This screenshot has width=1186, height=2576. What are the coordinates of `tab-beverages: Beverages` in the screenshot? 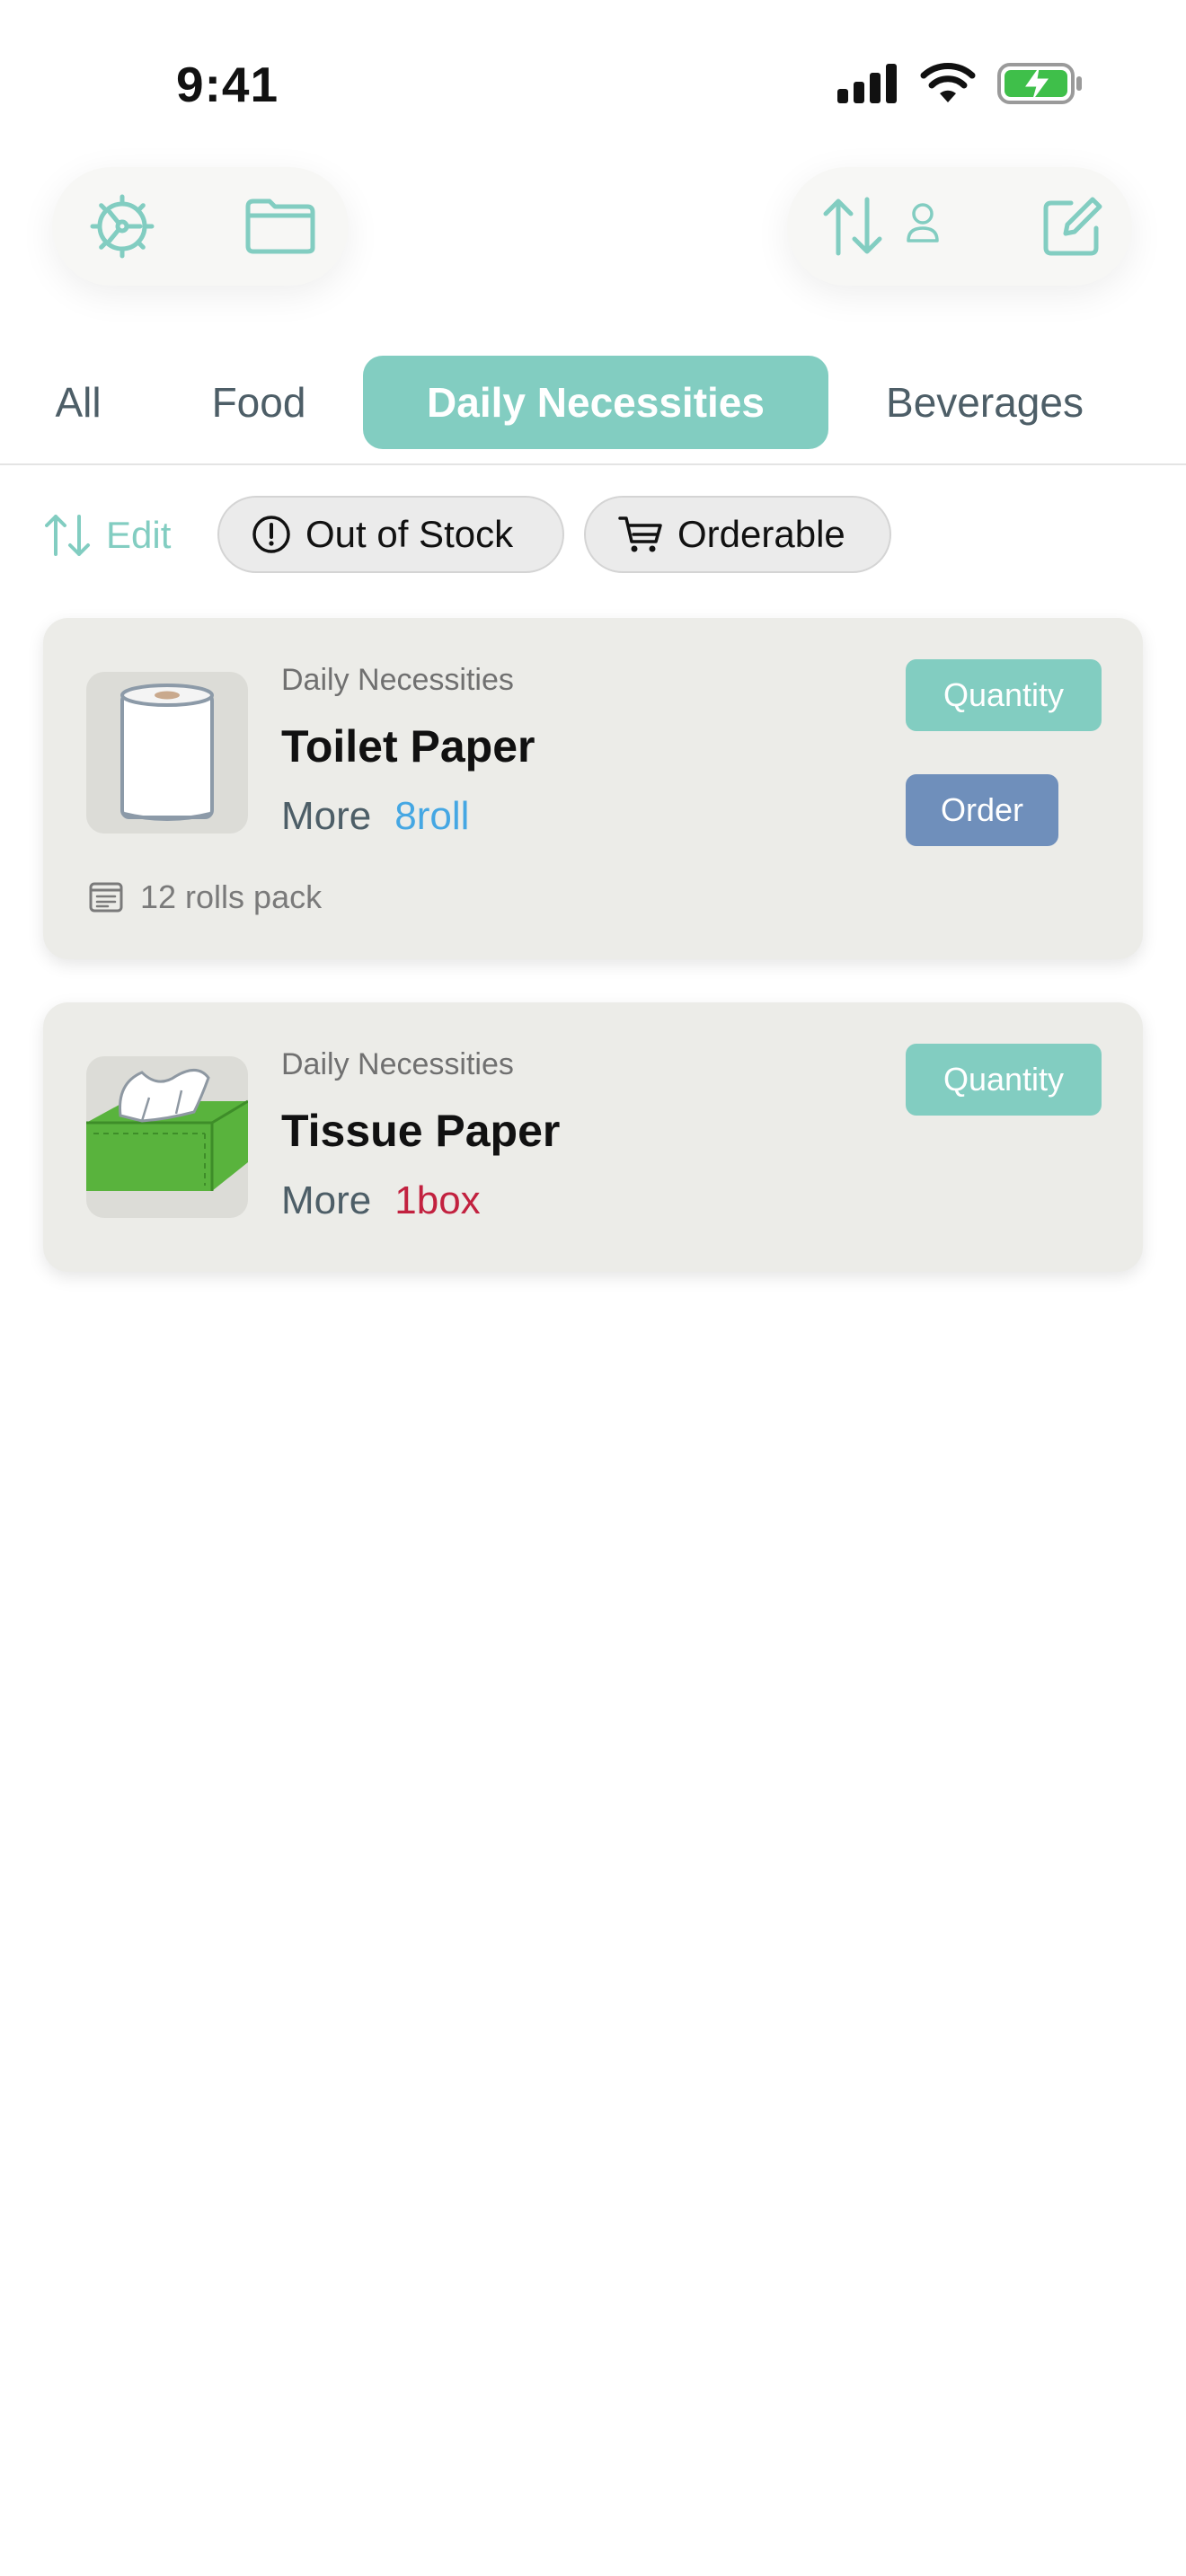 It's located at (985, 402).